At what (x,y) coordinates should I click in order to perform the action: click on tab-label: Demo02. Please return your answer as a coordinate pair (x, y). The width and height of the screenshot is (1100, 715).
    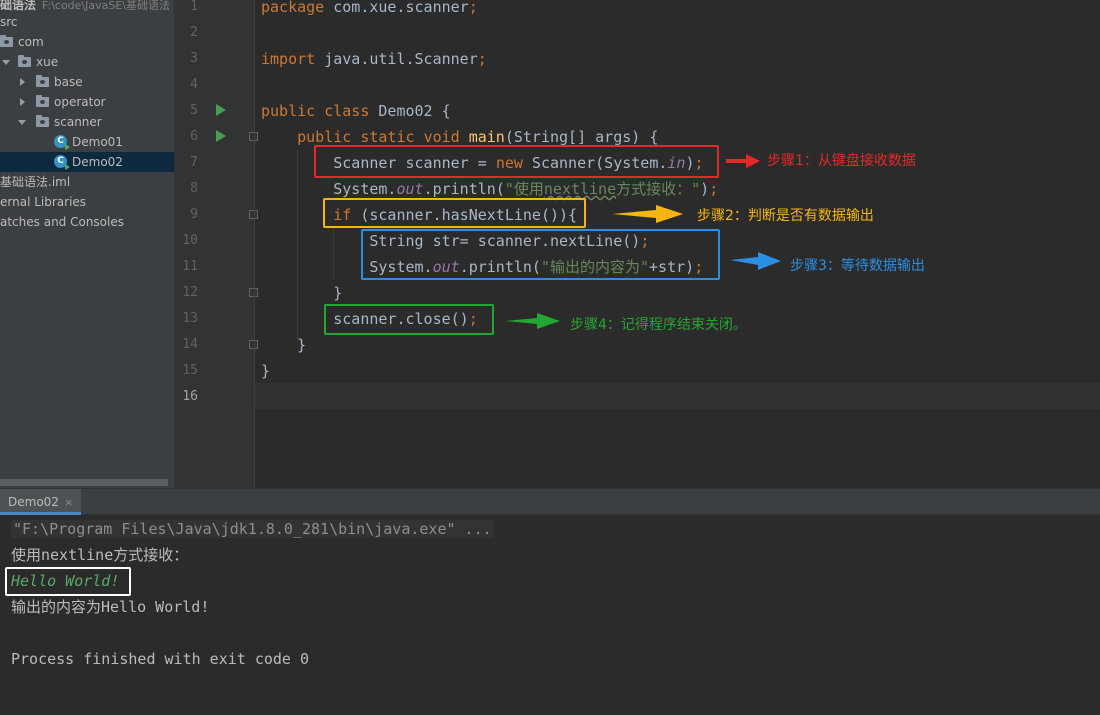
    Looking at the image, I should click on (33, 502).